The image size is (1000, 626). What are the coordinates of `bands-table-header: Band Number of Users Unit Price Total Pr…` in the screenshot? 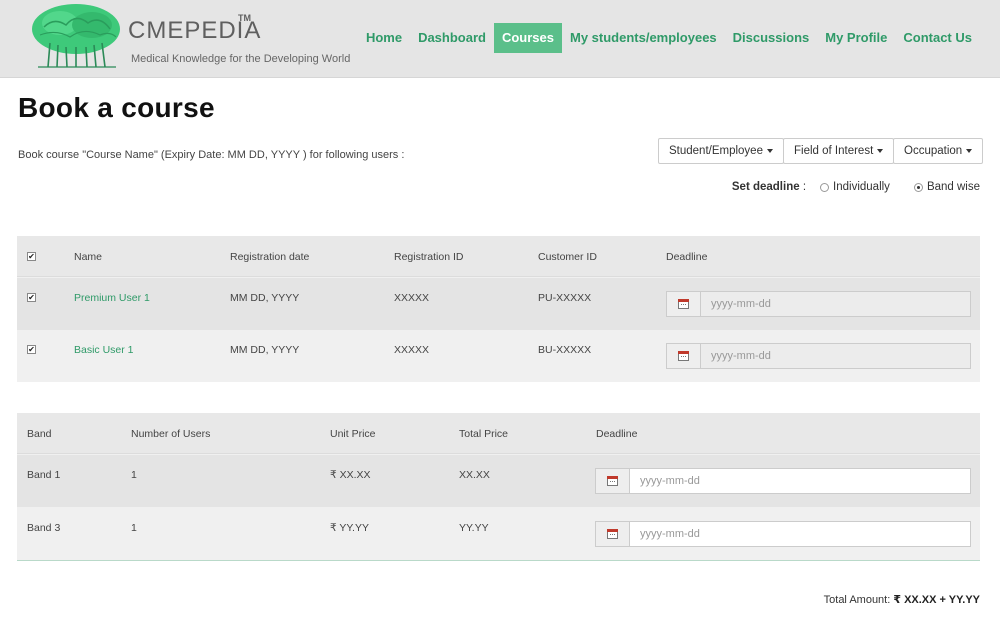 It's located at (498, 433).